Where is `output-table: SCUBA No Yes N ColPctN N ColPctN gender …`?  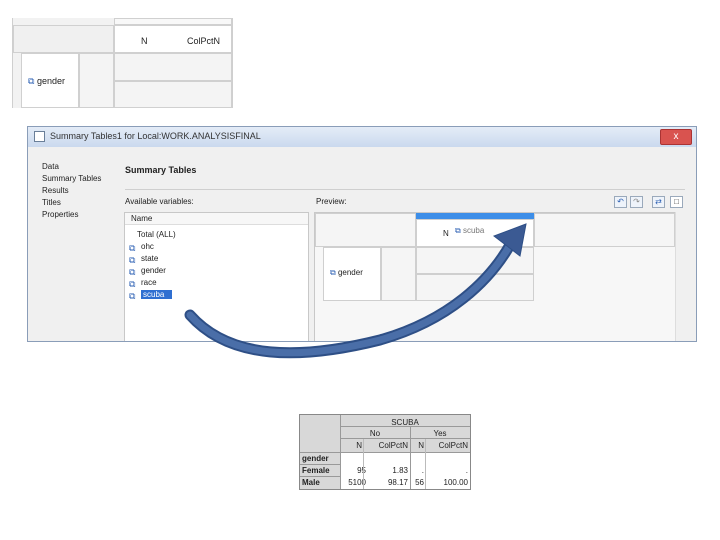 output-table: SCUBA No Yes N ColPctN N ColPctN gender … is located at coordinates (385, 452).